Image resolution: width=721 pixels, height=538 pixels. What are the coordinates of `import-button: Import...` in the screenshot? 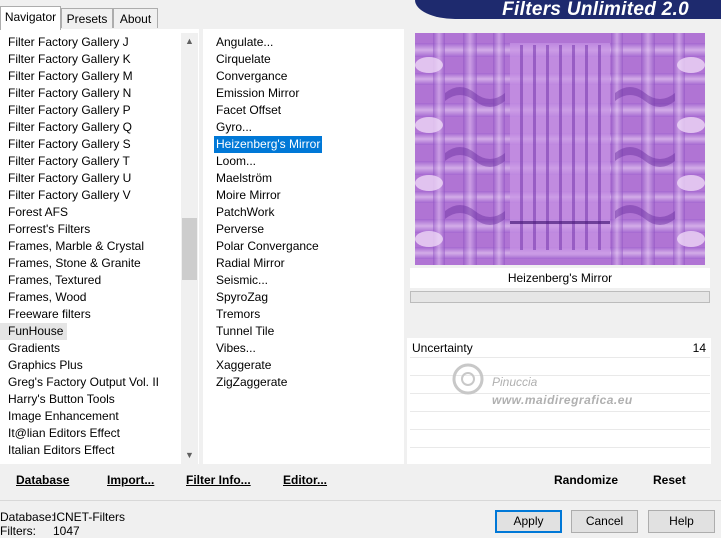 It's located at (130, 480).